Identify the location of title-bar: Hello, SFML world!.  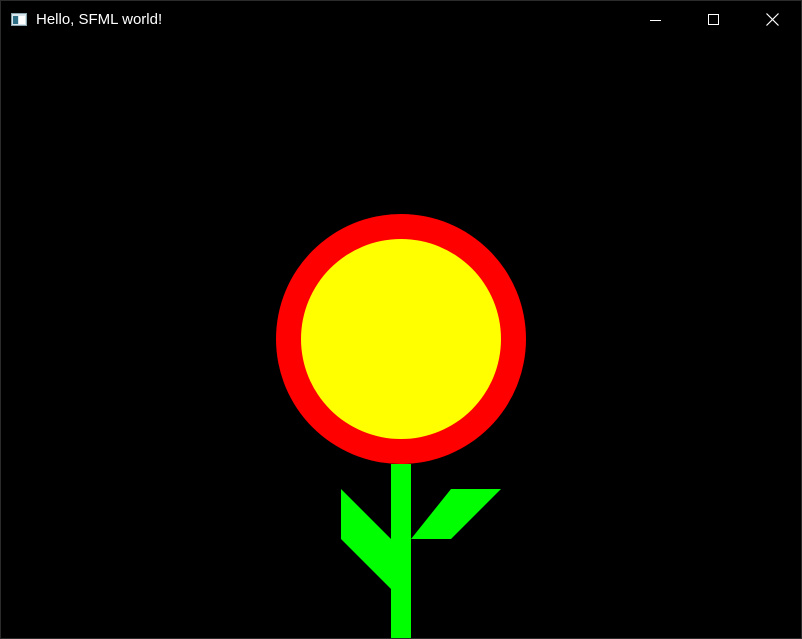
(401, 19).